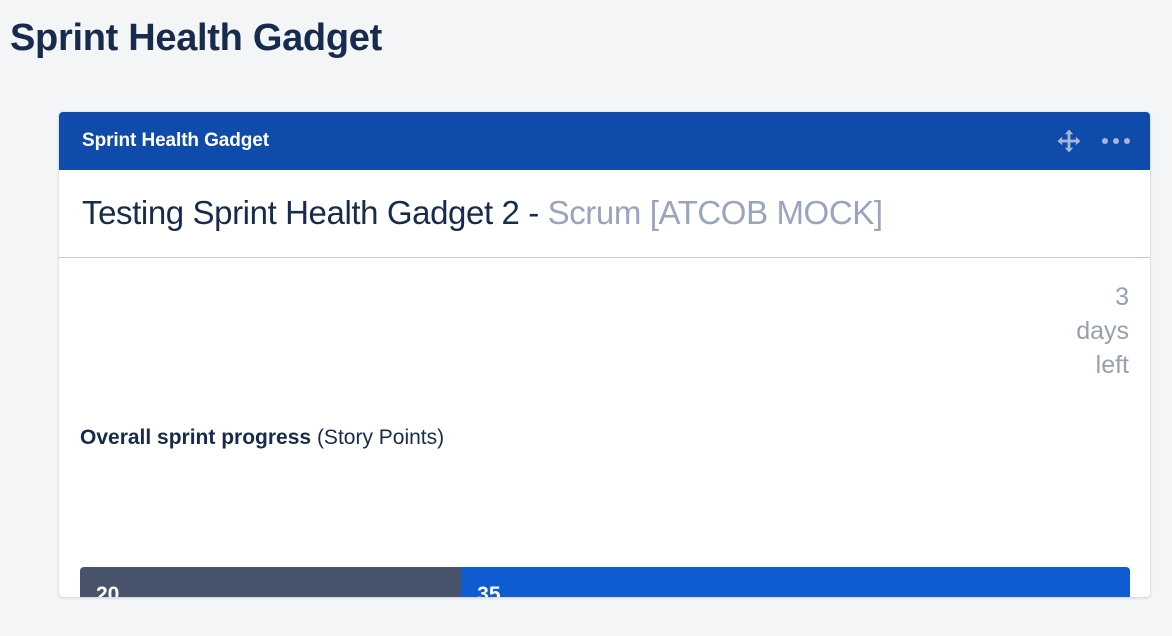  Describe the element at coordinates (196, 438) in the screenshot. I see `progress-label-main: Overall sprint progress` at that location.